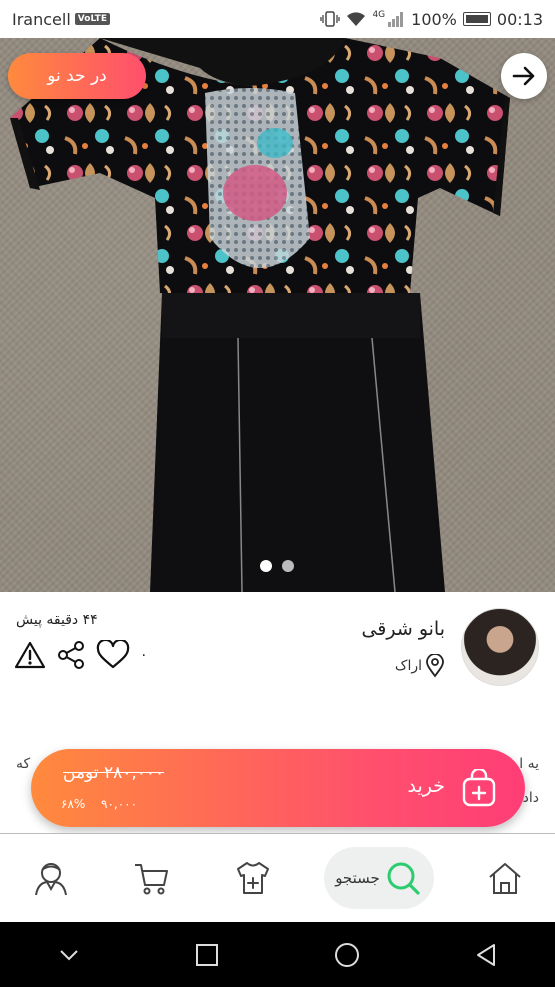 This screenshot has width=555, height=987. I want to click on bottom-nav: جستجو, so click(277, 878).